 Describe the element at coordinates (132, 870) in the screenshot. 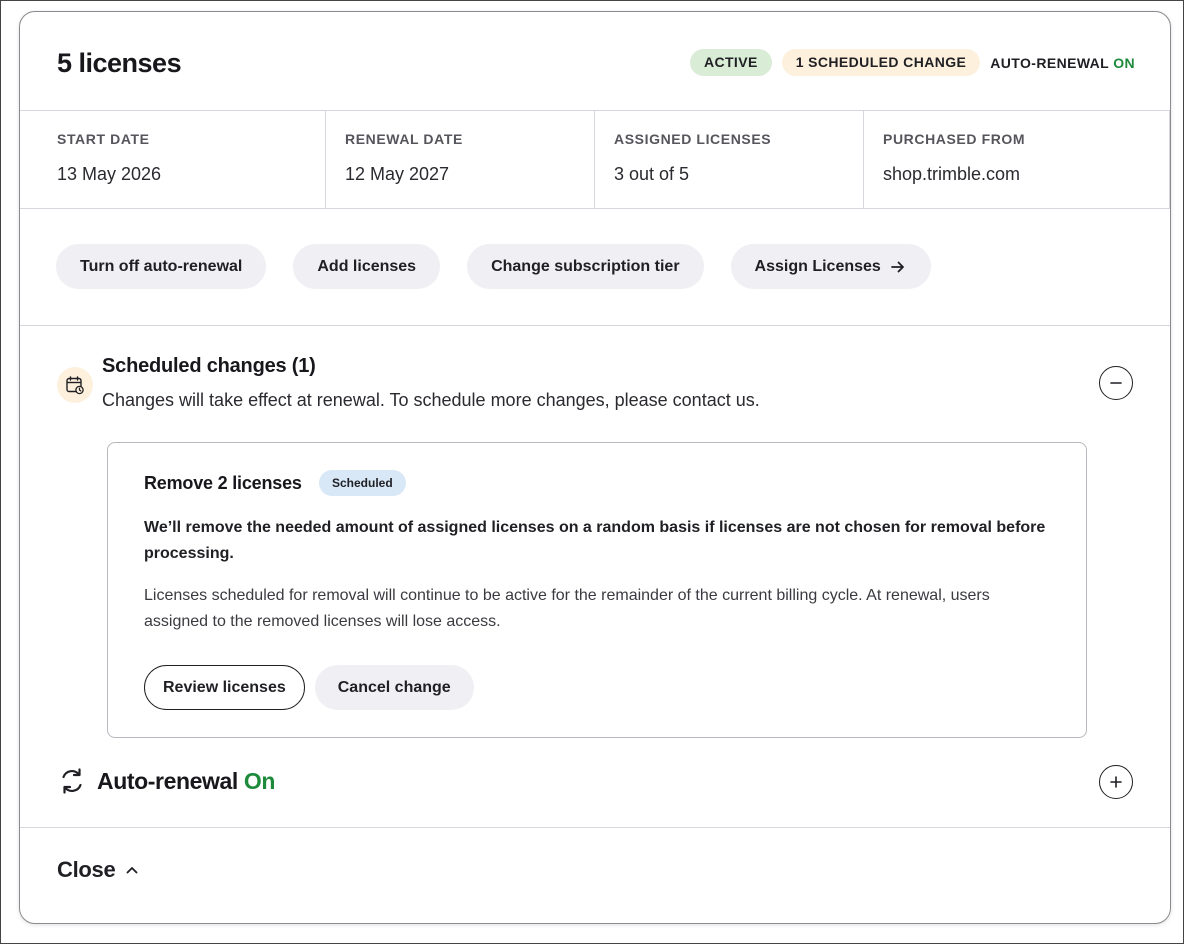

I see `chevron-up-icon` at that location.